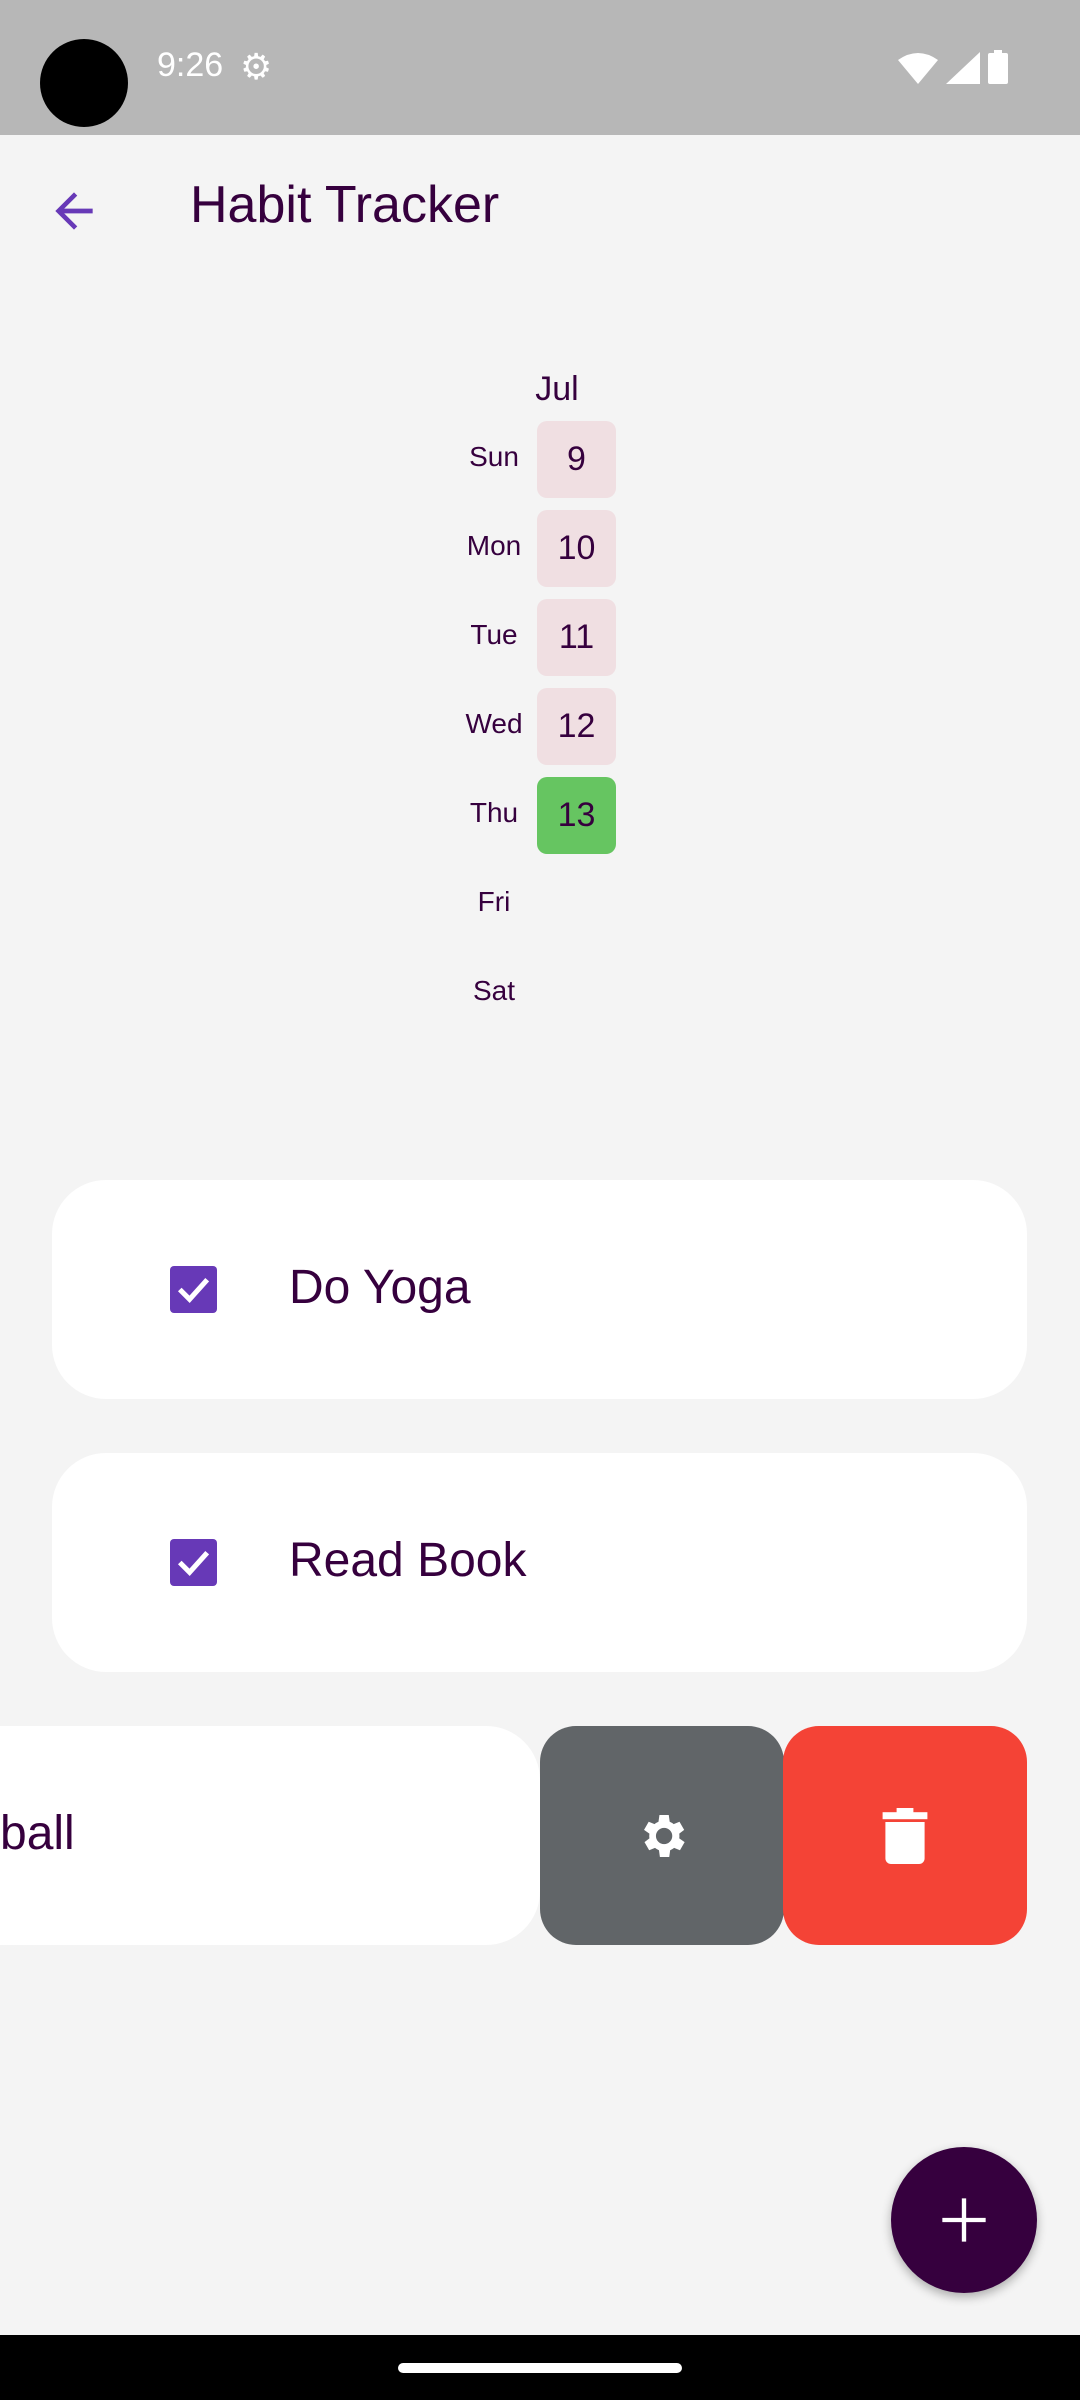 The width and height of the screenshot is (1080, 2400). Describe the element at coordinates (963, 68) in the screenshot. I see `signal-icon` at that location.